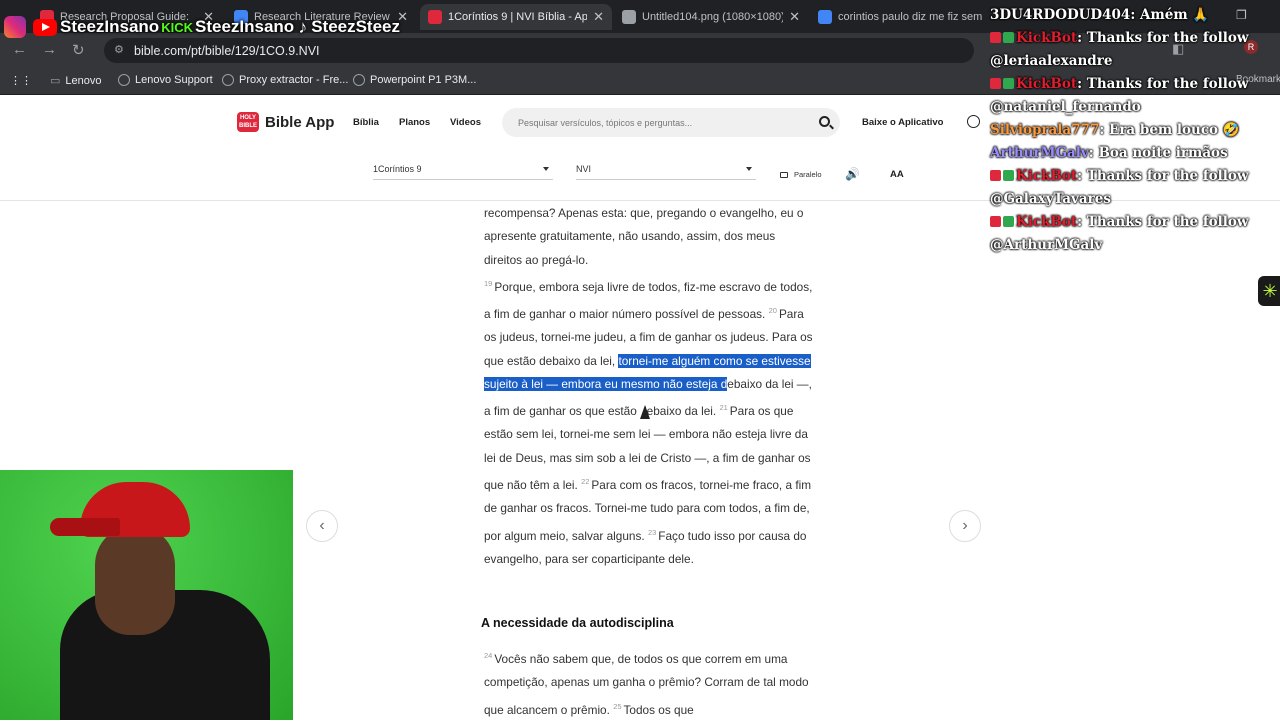 This screenshot has width=1280, height=722. Describe the element at coordinates (248, 122) in the screenshot. I see `bible-logo-icon: HOLY BIBLE` at that location.